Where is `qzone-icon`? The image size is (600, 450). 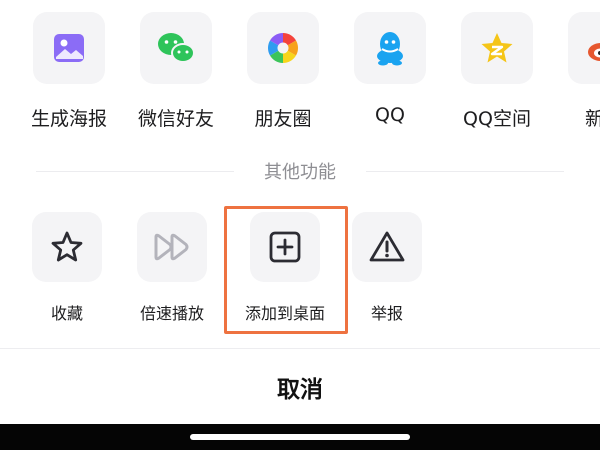 qzone-icon is located at coordinates (497, 48).